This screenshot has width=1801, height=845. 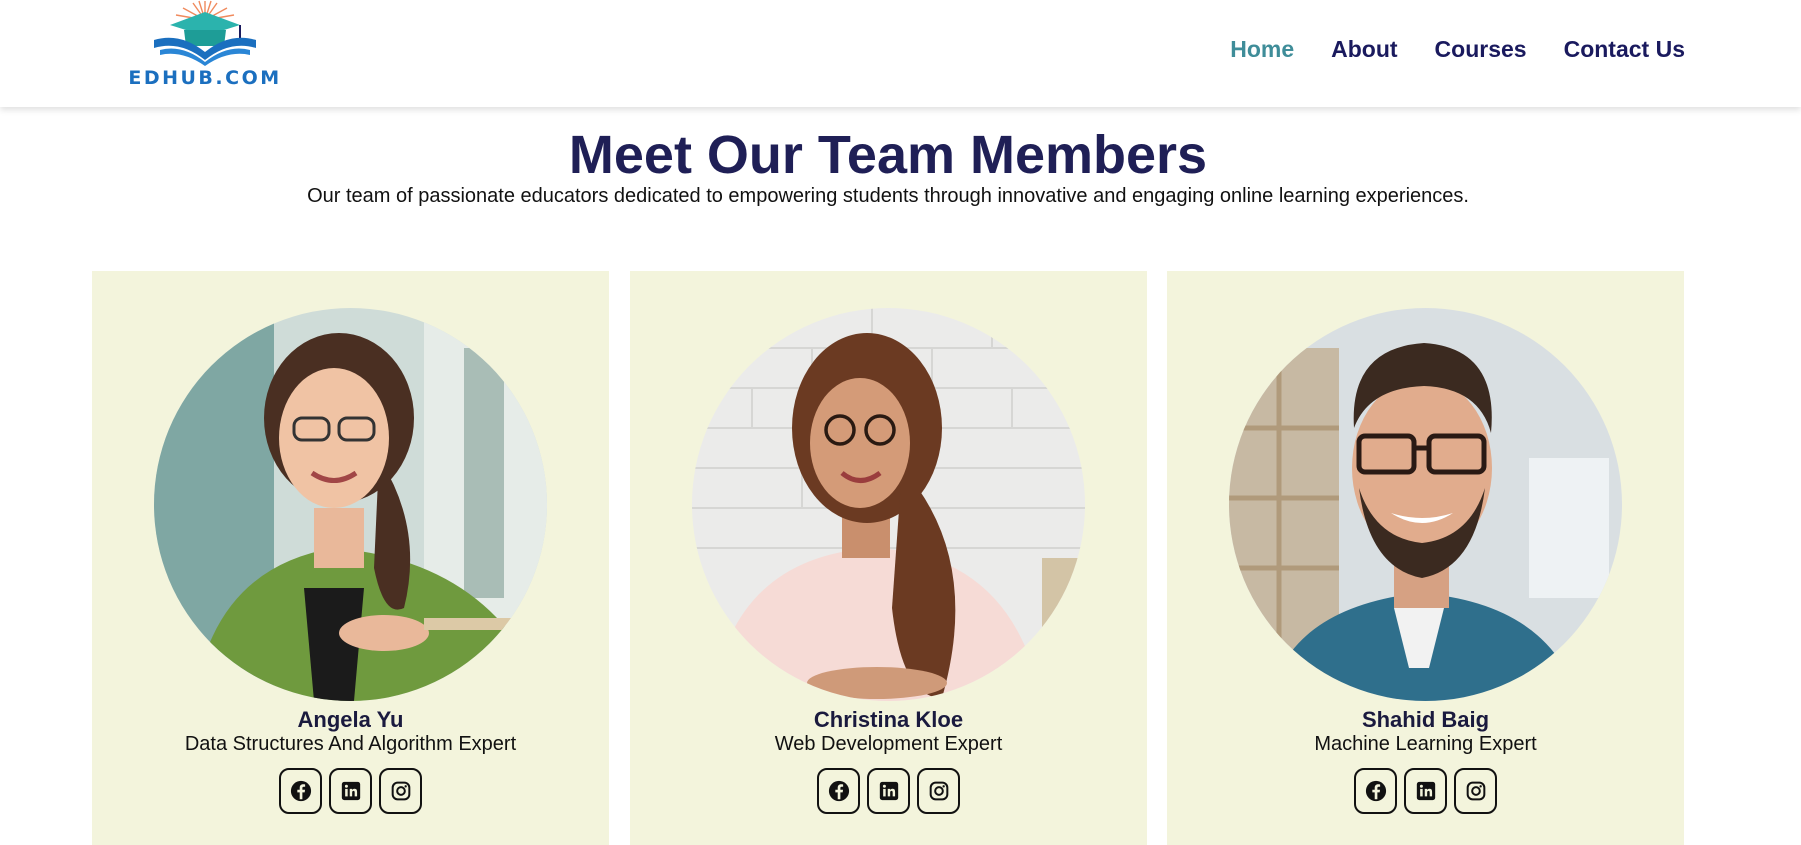 I want to click on site-logo: EDHUB.COM, so click(x=205, y=46).